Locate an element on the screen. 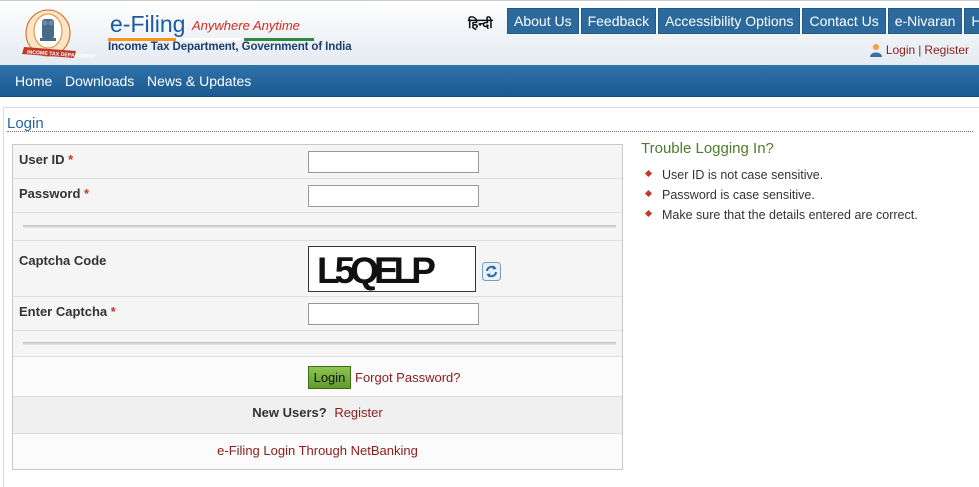 Image resolution: width=979 pixels, height=487 pixels. password-input is located at coordinates (393, 196).